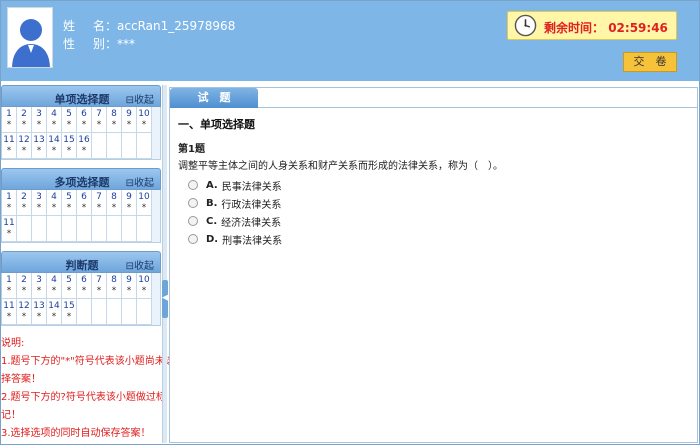  Describe the element at coordinates (193, 185) in the screenshot. I see `radio-option-a` at that location.